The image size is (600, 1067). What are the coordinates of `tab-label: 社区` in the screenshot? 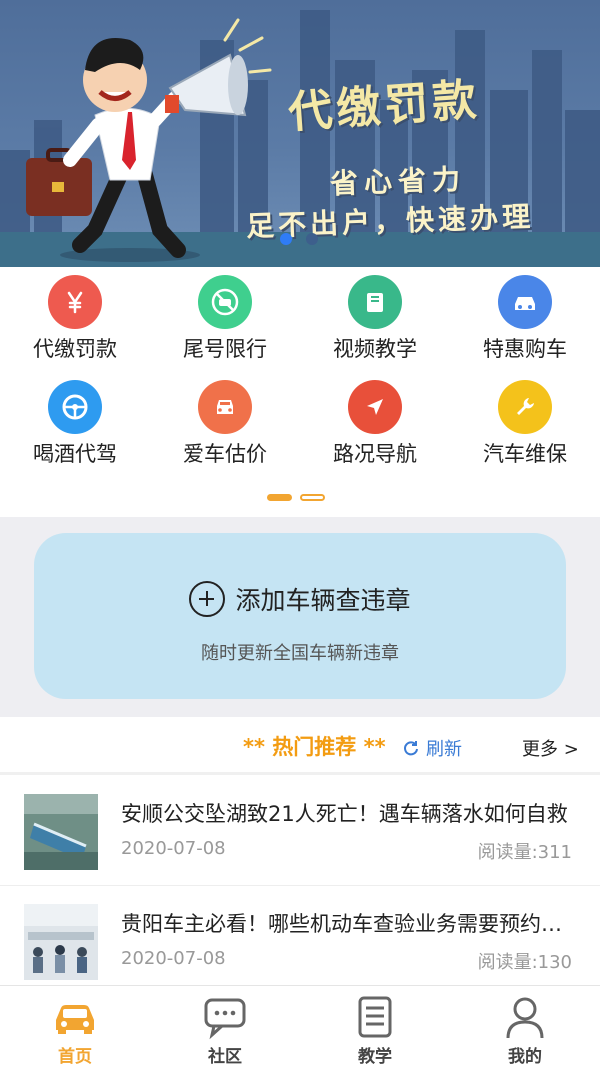 It's located at (225, 1057).